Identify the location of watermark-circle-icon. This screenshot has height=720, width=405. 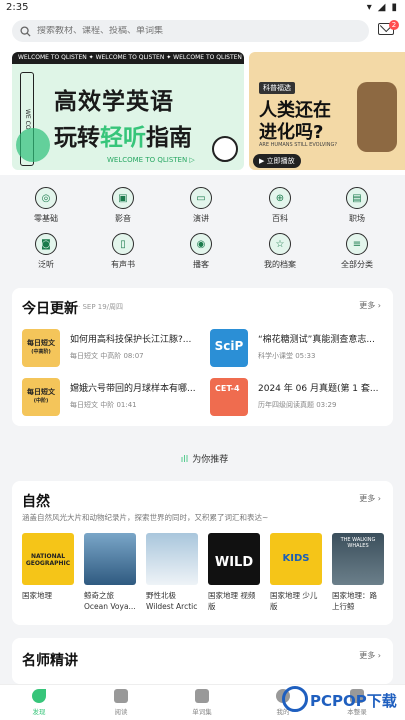
(295, 699).